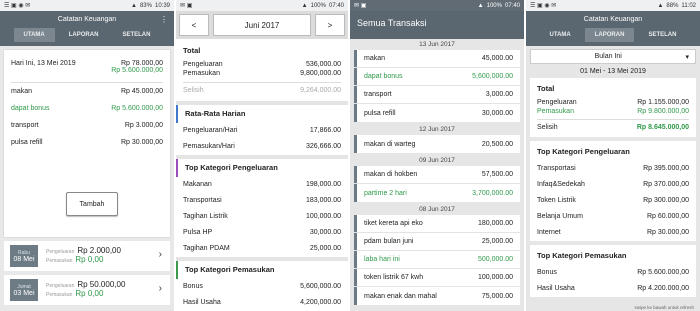  Describe the element at coordinates (164, 19) in the screenshot. I see `overflow-menu-icon: ⋮` at that location.